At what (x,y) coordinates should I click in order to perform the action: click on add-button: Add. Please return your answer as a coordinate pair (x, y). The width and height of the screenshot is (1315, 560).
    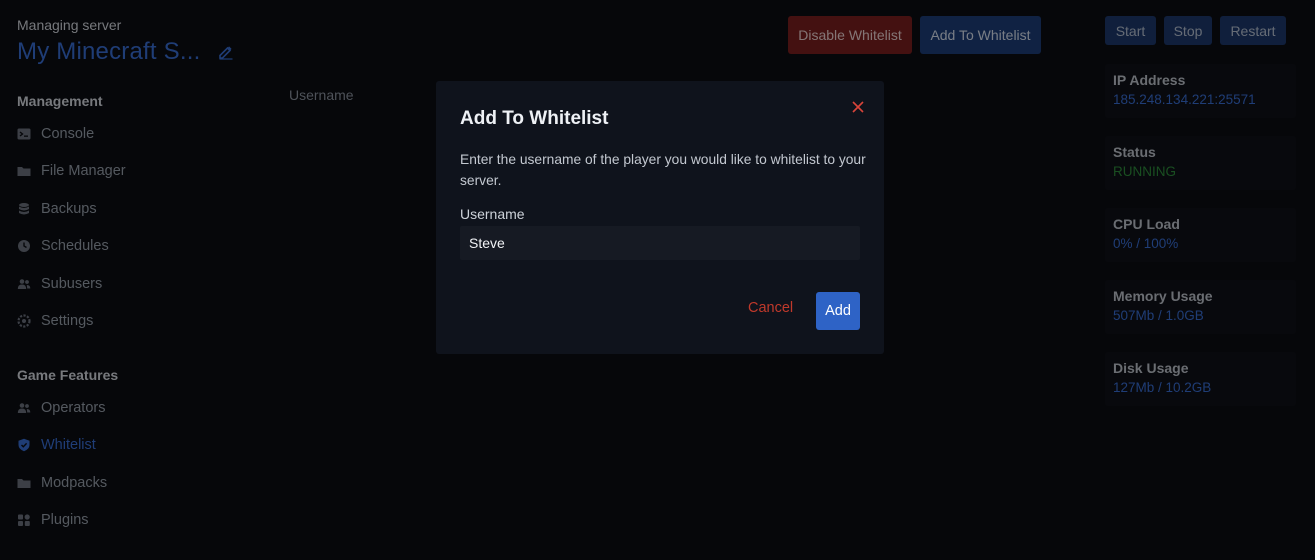
    Looking at the image, I should click on (838, 311).